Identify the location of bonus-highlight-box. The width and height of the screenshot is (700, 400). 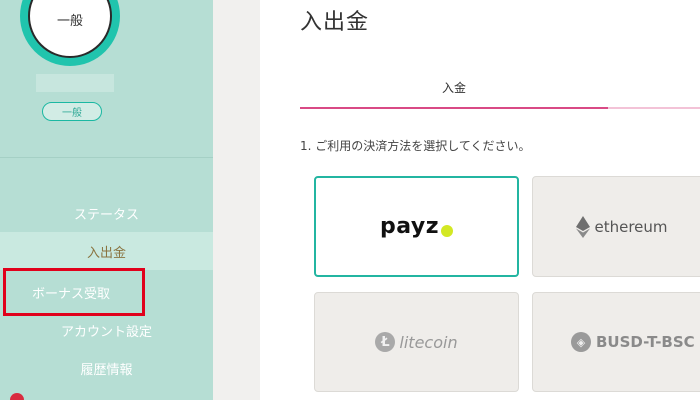
(74, 292).